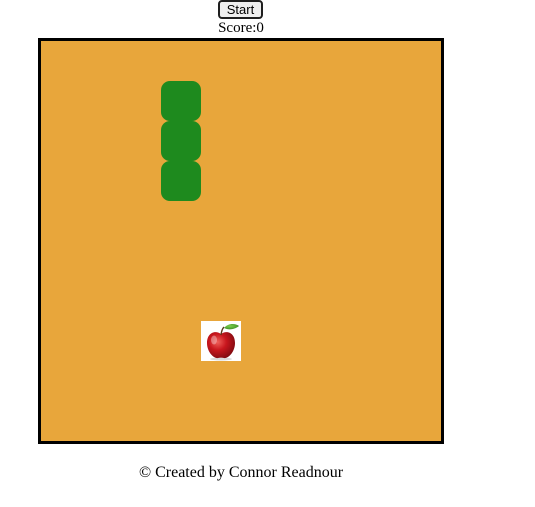 The height and width of the screenshot is (507, 535). What do you see at coordinates (240, 9) in the screenshot?
I see `start-button: Start` at bounding box center [240, 9].